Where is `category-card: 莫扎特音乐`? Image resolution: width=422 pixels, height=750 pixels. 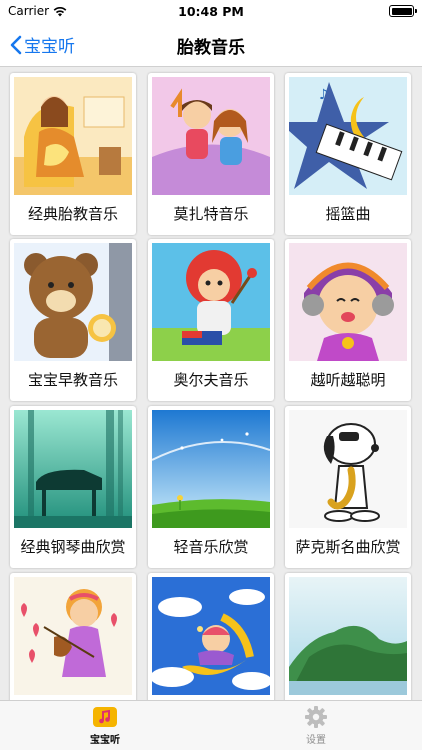
category-card: 莫扎特音乐 is located at coordinates (211, 154).